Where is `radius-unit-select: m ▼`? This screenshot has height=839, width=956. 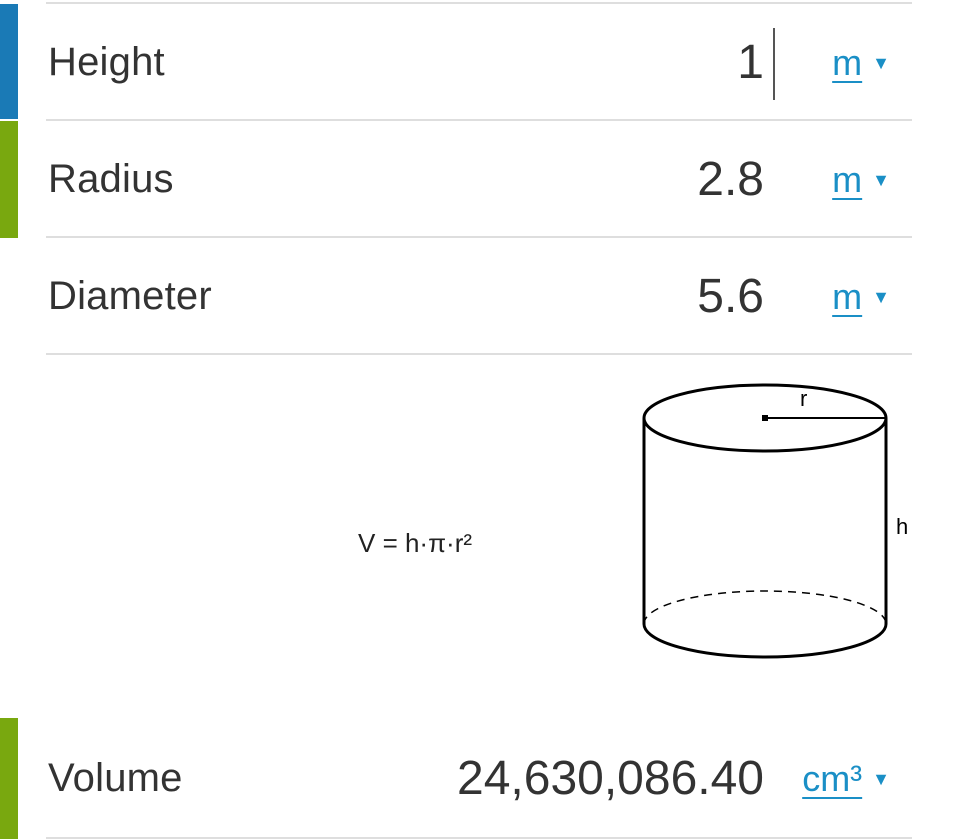
radius-unit-select: m ▼ is located at coordinates (861, 179).